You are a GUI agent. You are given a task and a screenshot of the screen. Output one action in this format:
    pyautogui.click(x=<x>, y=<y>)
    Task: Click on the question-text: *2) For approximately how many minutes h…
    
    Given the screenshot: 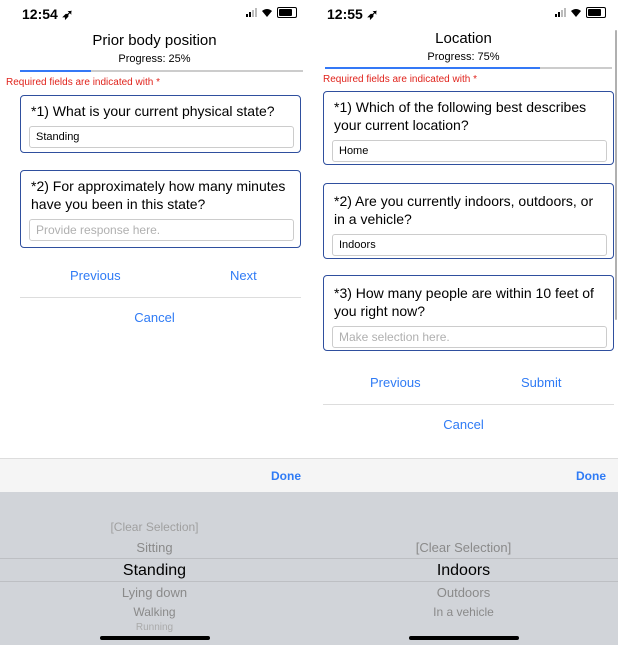 What is the action you would take?
    pyautogui.click(x=158, y=195)
    